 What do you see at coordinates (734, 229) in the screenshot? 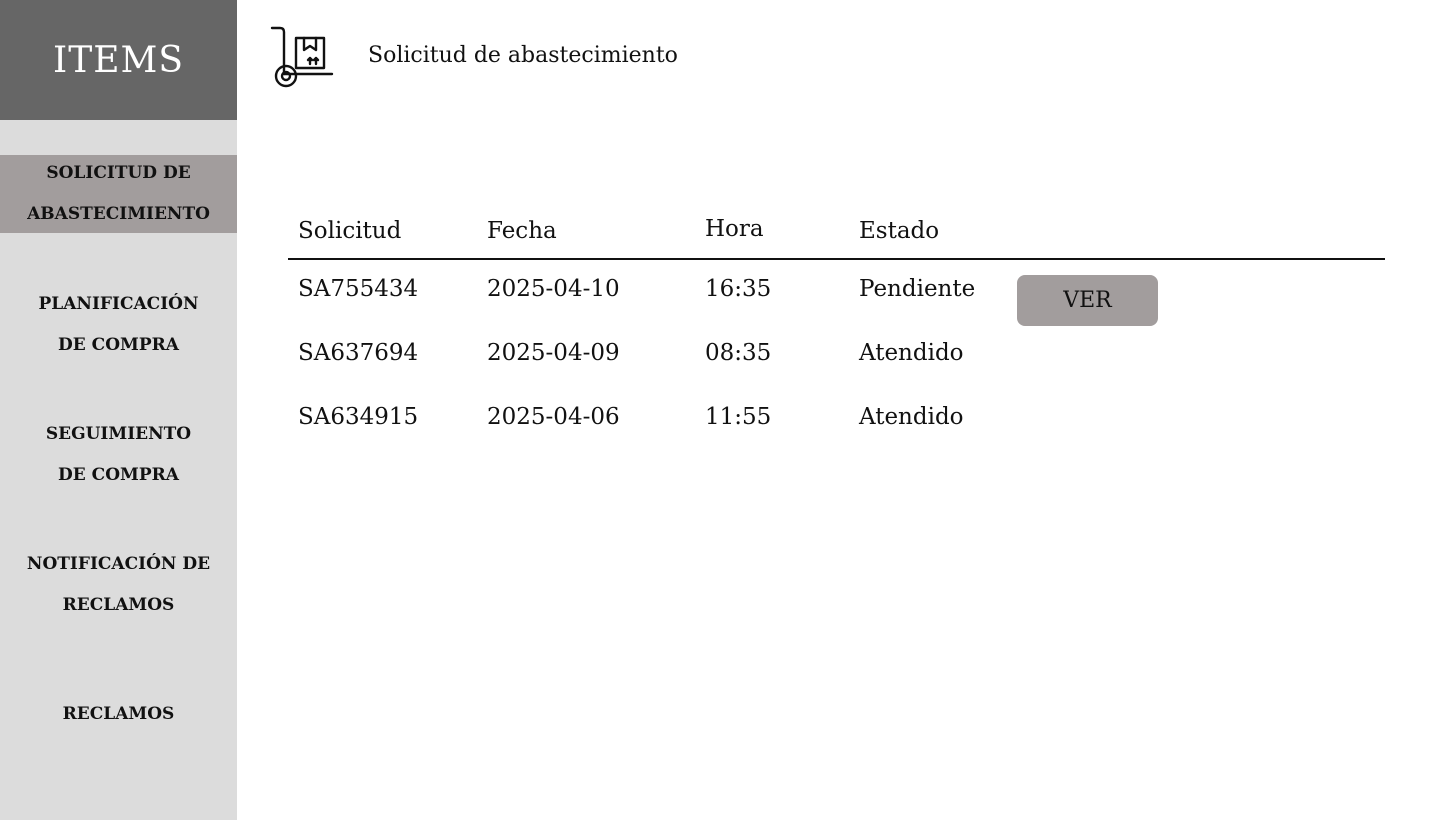
I see `column-header-hora: Hora` at bounding box center [734, 229].